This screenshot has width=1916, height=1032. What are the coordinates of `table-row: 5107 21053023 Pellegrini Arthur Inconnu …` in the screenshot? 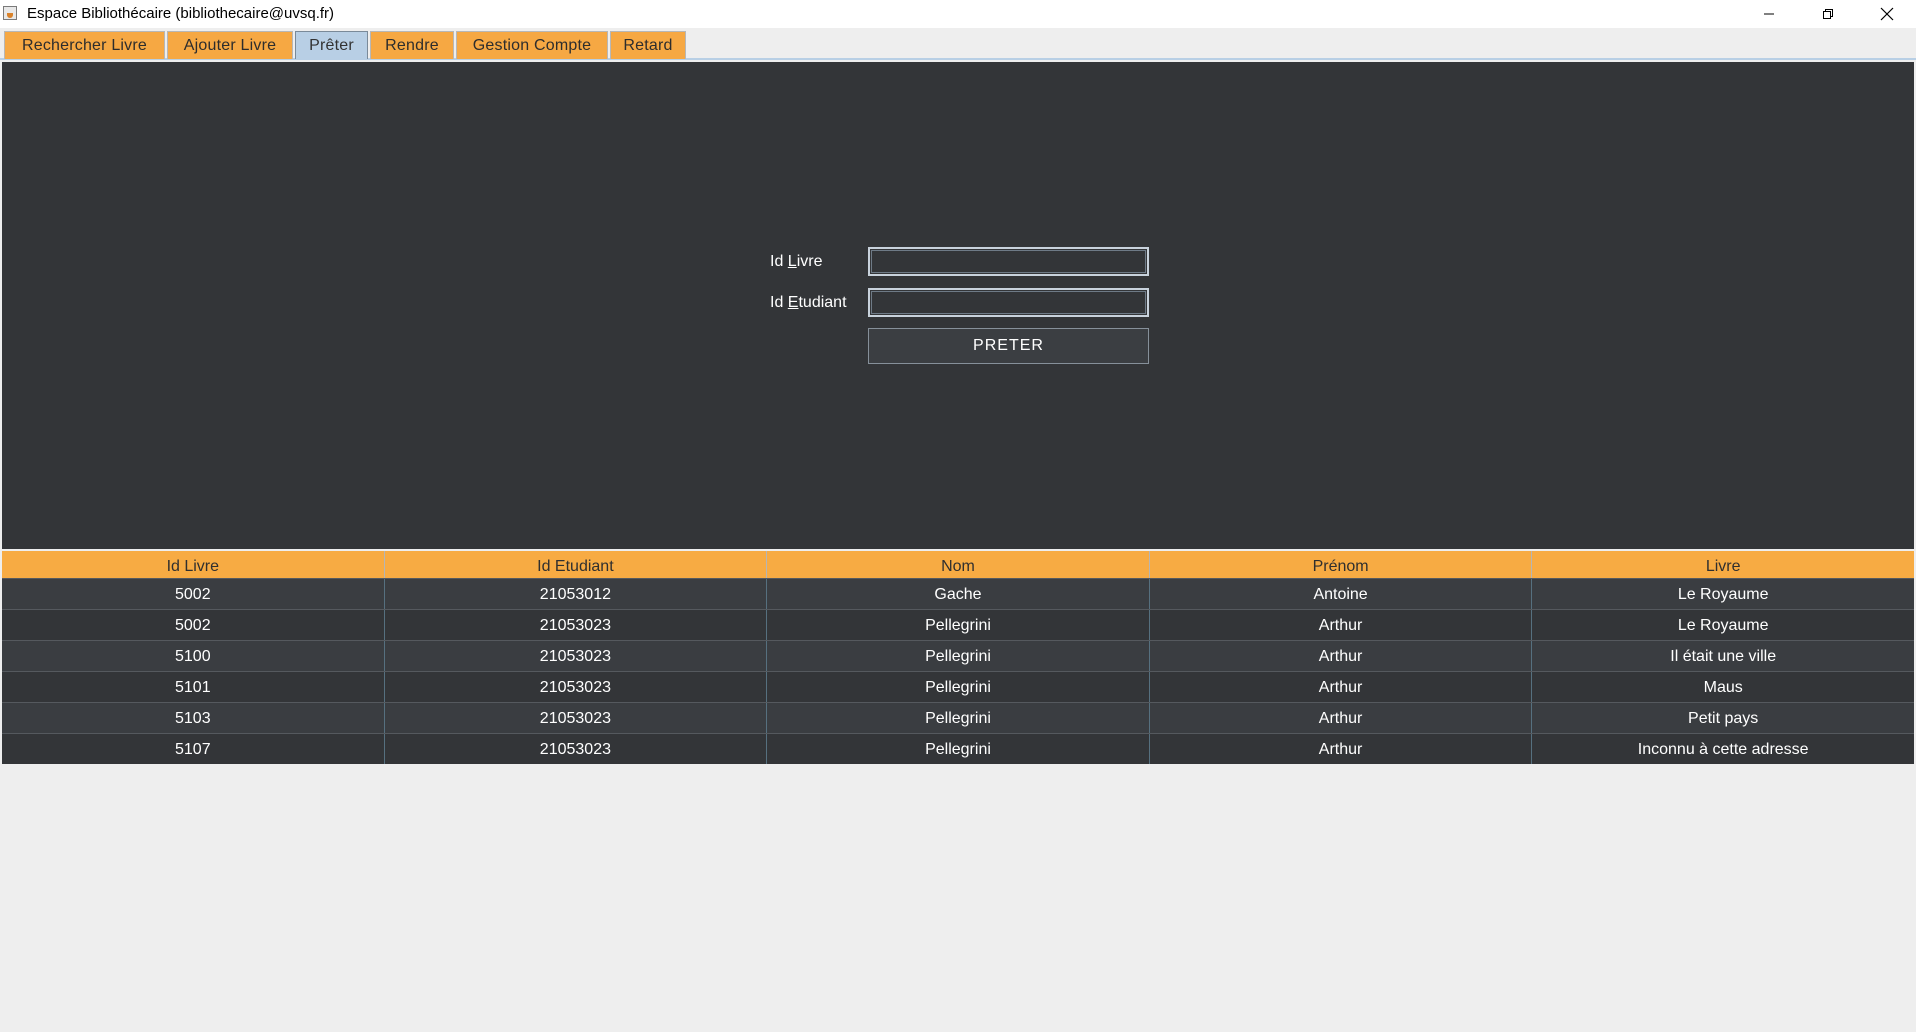 It's located at (958, 748).